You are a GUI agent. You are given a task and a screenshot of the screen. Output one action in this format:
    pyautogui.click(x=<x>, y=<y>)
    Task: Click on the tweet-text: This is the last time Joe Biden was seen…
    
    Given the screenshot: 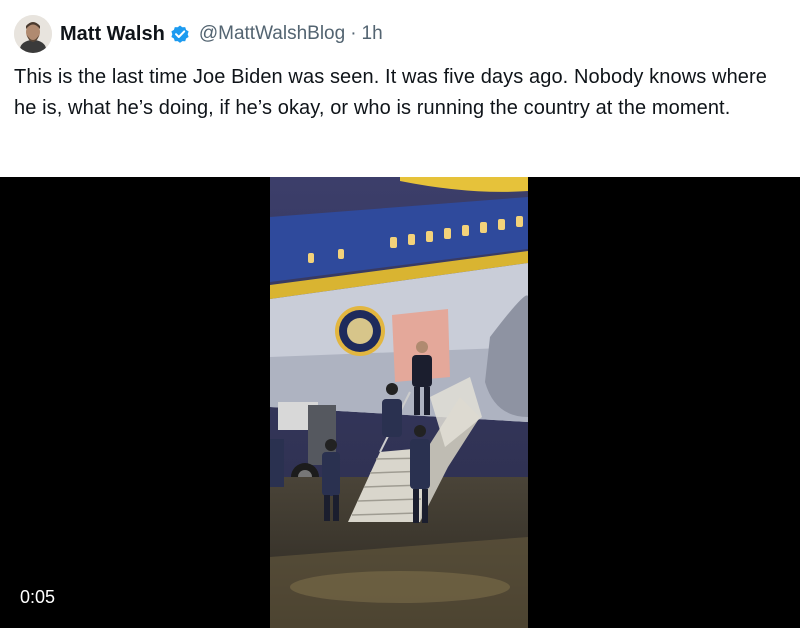 What is the action you would take?
    pyautogui.click(x=391, y=92)
    